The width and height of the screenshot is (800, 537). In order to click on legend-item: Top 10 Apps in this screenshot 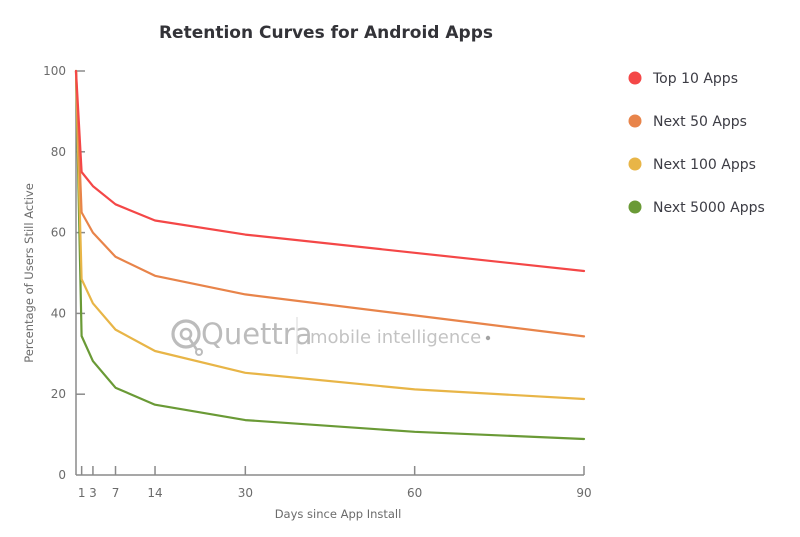, I will do `click(683, 79)`.